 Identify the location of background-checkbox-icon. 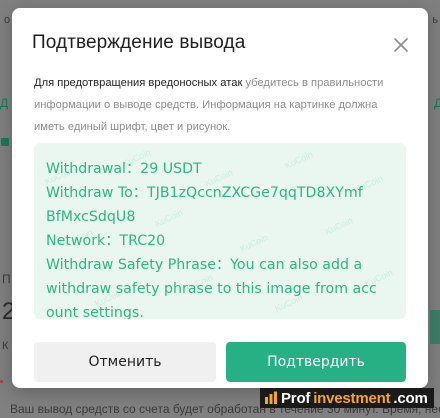
(5, 142).